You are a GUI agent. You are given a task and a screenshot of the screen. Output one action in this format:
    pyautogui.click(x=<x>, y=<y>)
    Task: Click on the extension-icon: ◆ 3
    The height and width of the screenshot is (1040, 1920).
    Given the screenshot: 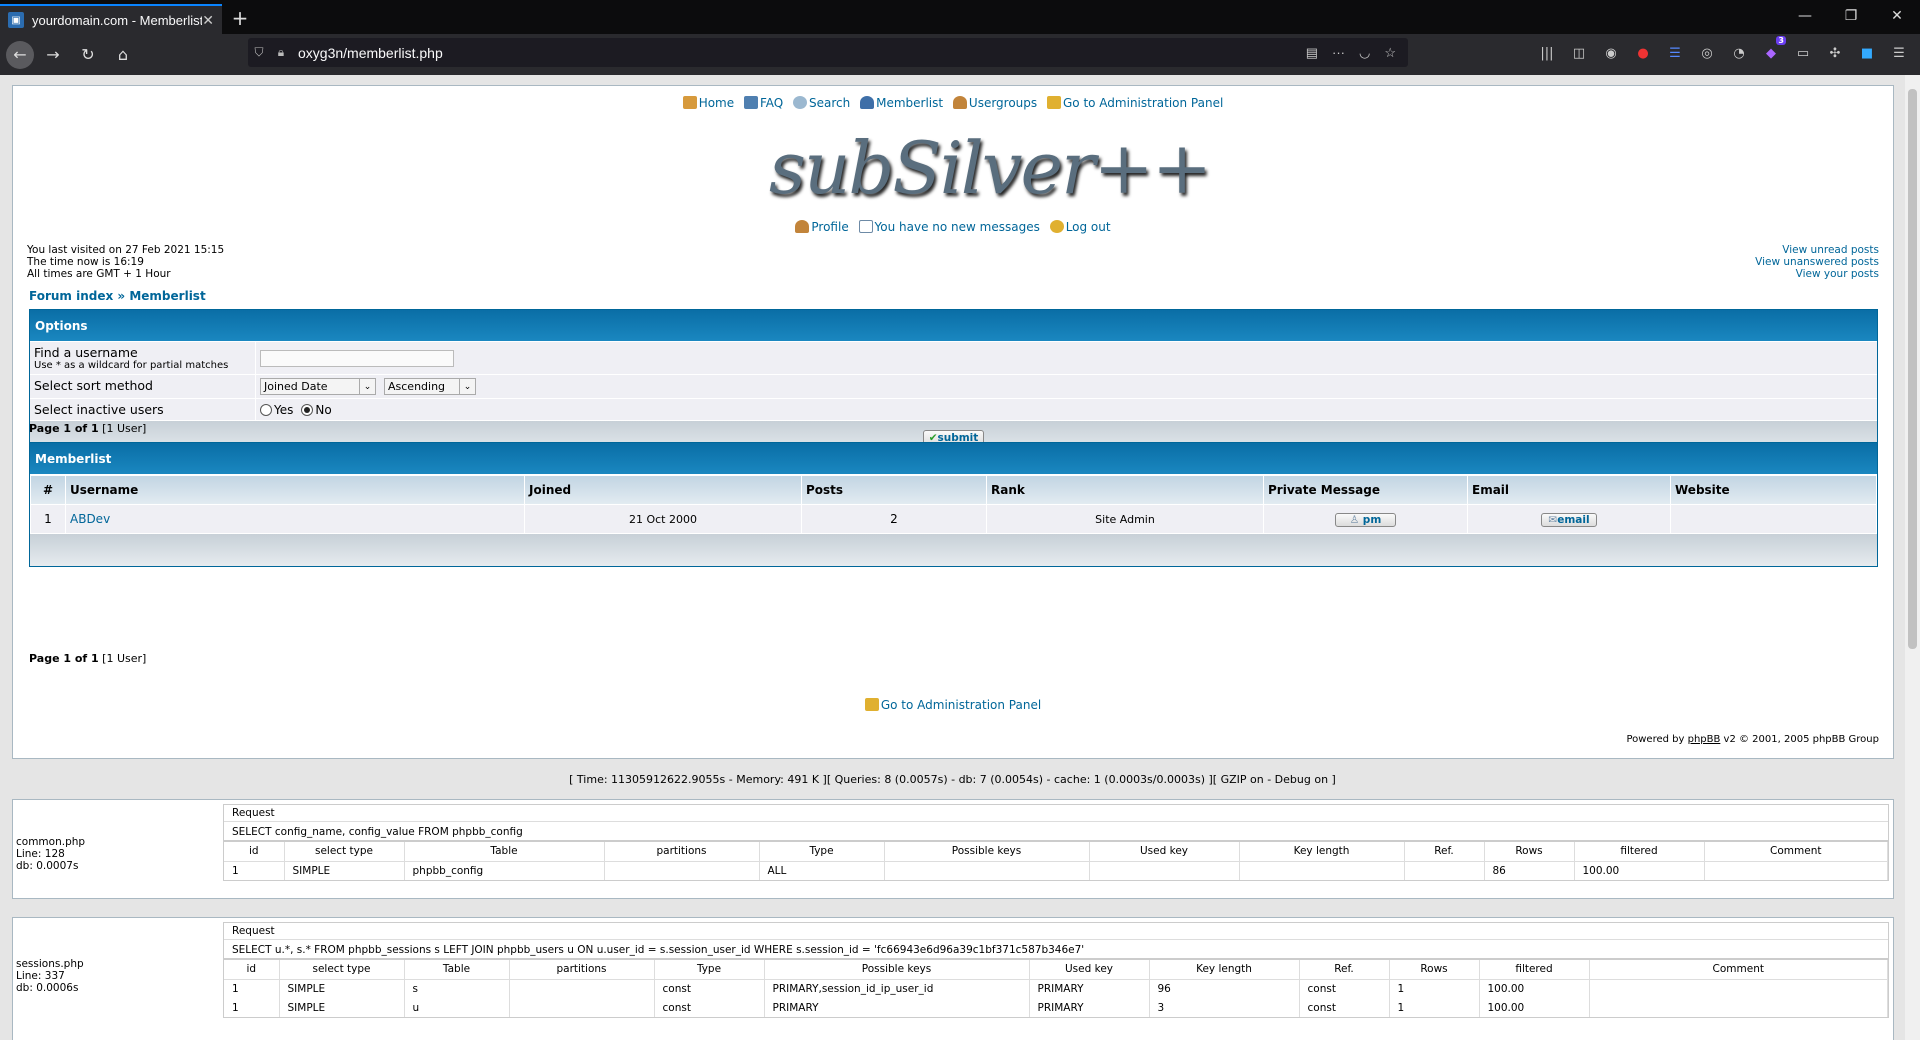 What is the action you would take?
    pyautogui.click(x=1773, y=50)
    